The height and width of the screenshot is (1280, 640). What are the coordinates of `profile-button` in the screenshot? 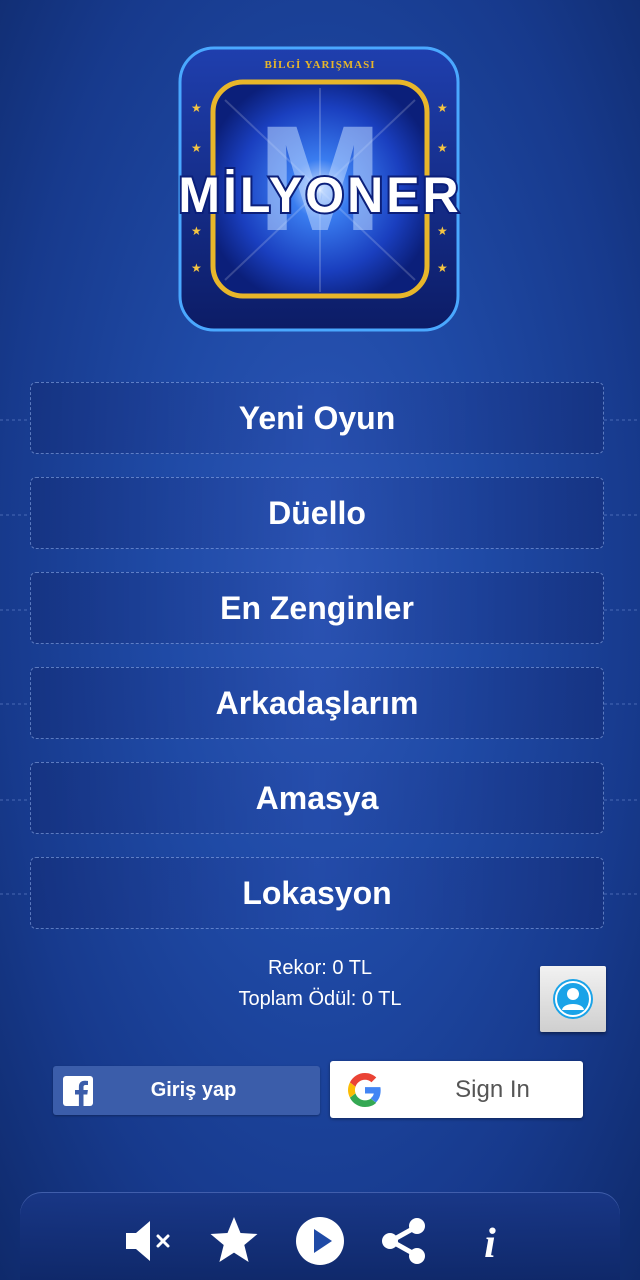 It's located at (573, 999).